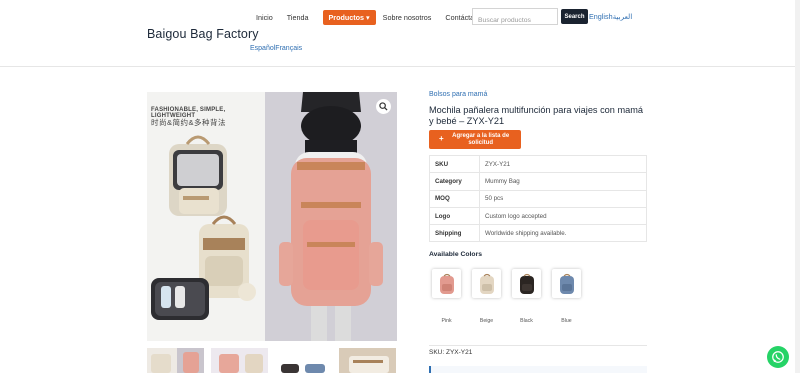 The height and width of the screenshot is (373, 800). What do you see at coordinates (368, 17) in the screenshot?
I see `chevron-down-icon: ▾` at bounding box center [368, 17].